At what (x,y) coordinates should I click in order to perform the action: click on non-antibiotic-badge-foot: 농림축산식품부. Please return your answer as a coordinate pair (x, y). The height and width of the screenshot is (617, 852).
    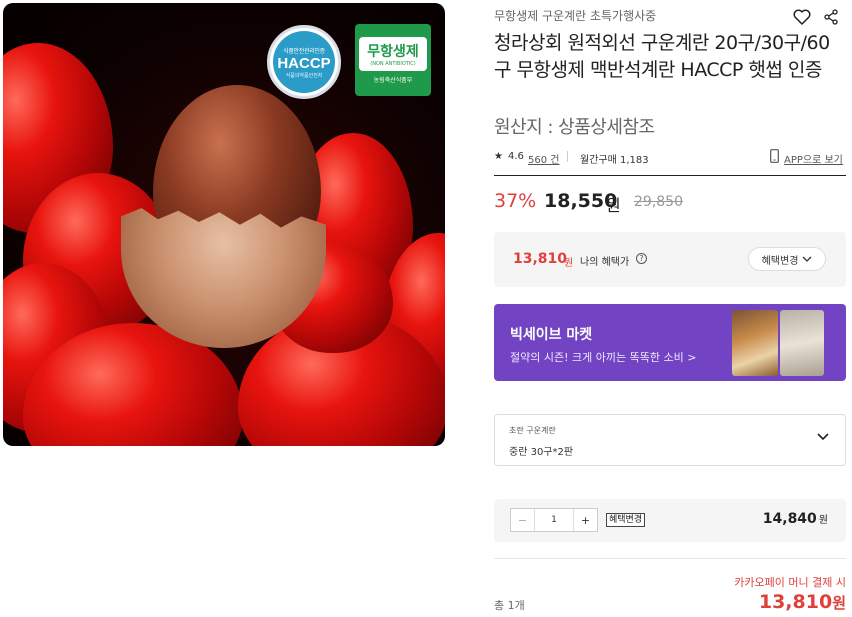
    Looking at the image, I should click on (393, 80).